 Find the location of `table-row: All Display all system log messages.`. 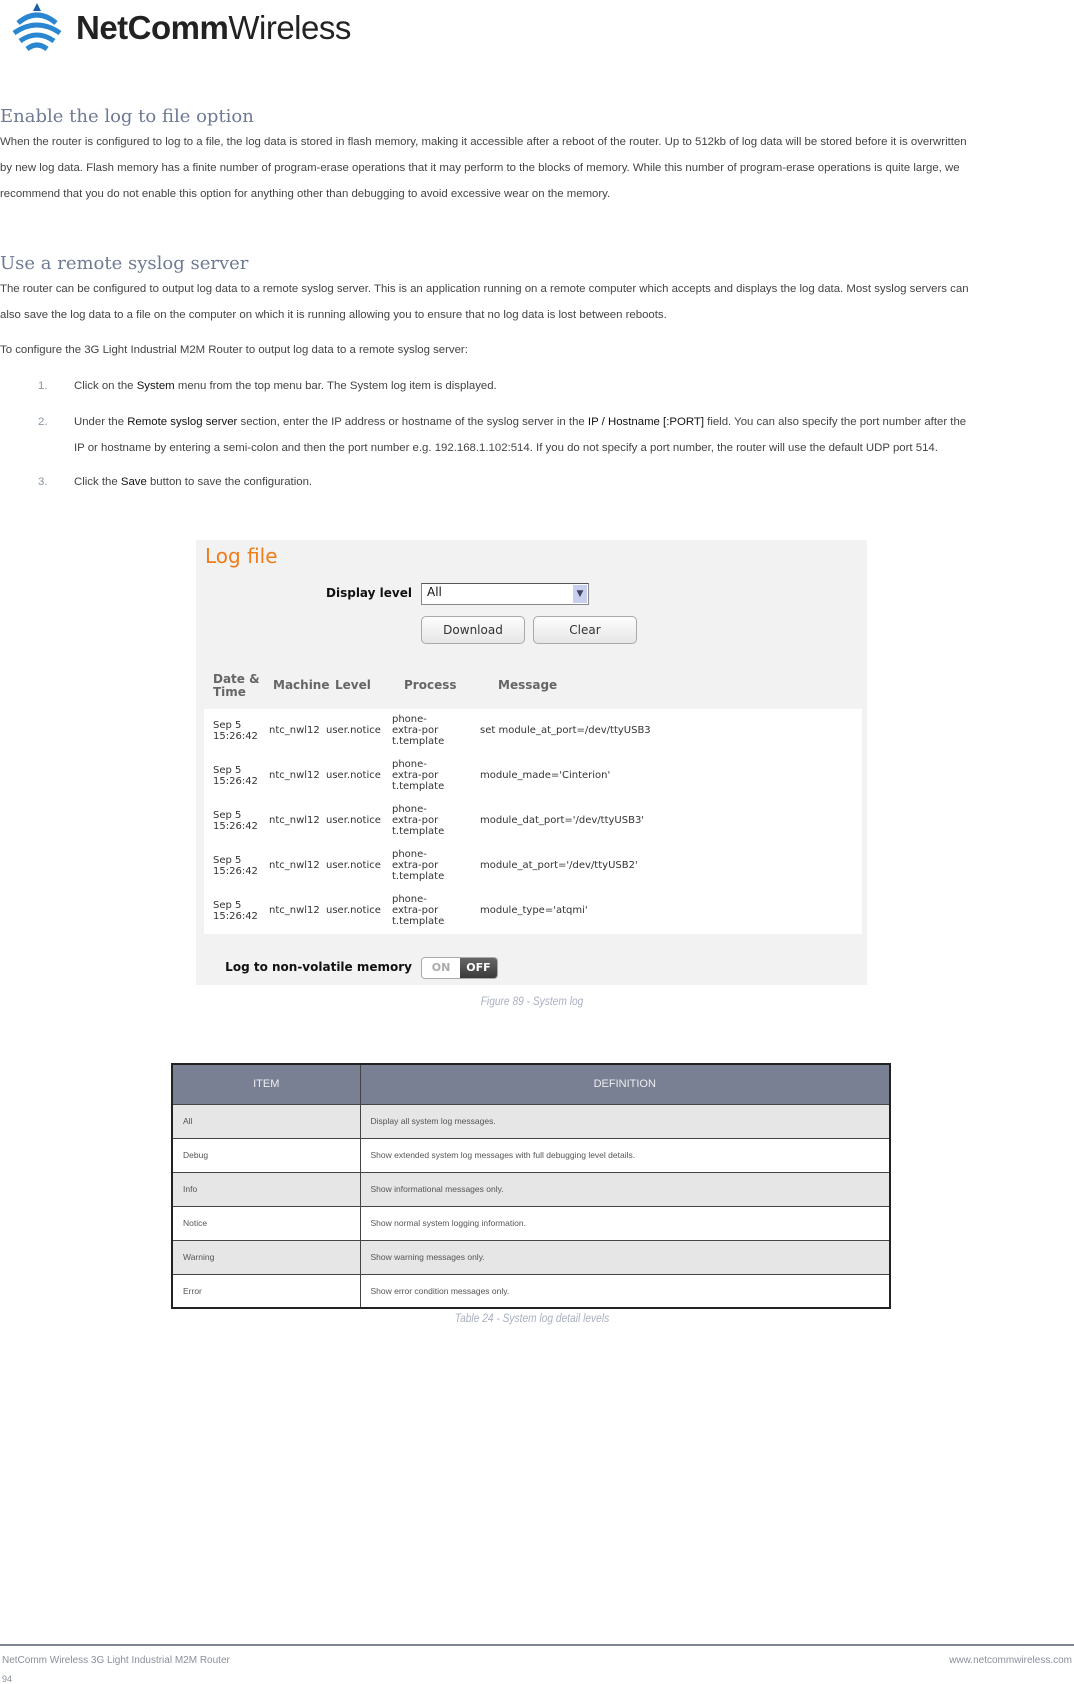

table-row: All Display all system log messages. is located at coordinates (531, 1121).